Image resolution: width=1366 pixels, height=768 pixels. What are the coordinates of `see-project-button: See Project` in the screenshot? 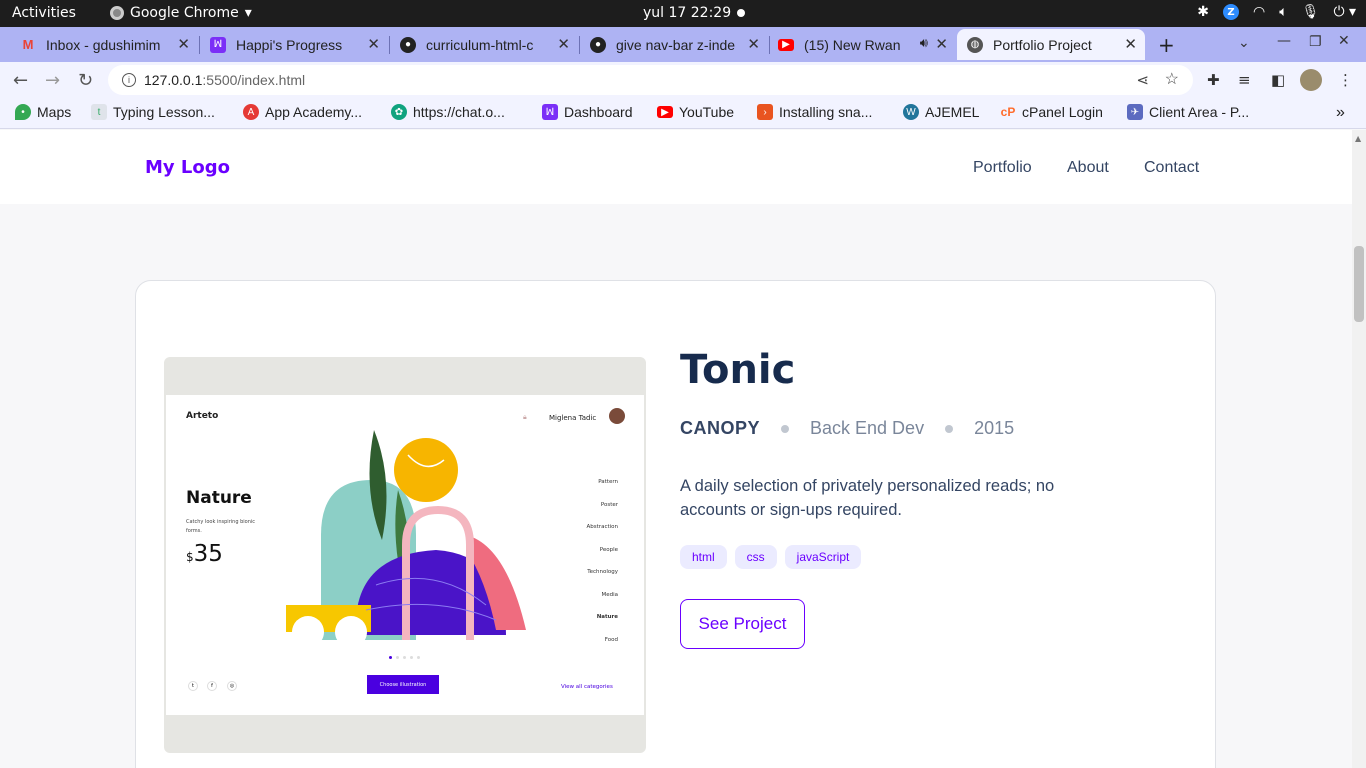 It's located at (742, 624).